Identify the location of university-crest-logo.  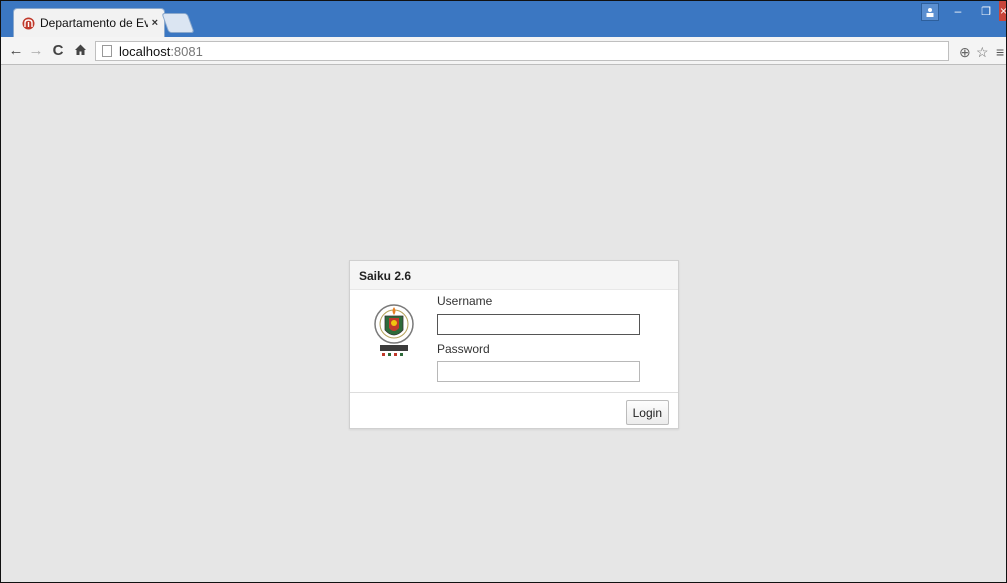
(394, 330).